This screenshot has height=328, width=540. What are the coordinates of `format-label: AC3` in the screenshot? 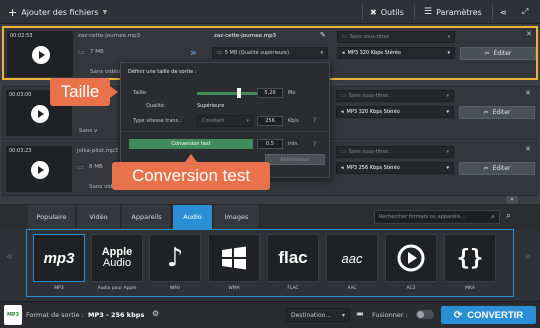 It's located at (411, 288).